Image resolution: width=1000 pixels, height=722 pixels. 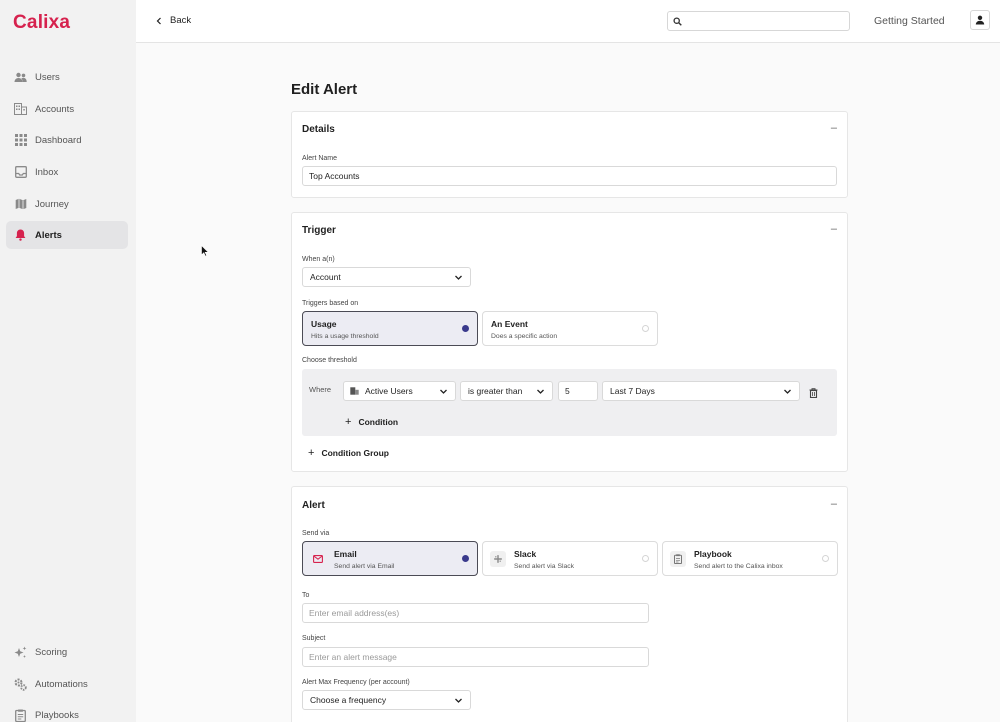 What do you see at coordinates (67, 172) in the screenshot?
I see `sidebar-item-inbox: Inbox` at bounding box center [67, 172].